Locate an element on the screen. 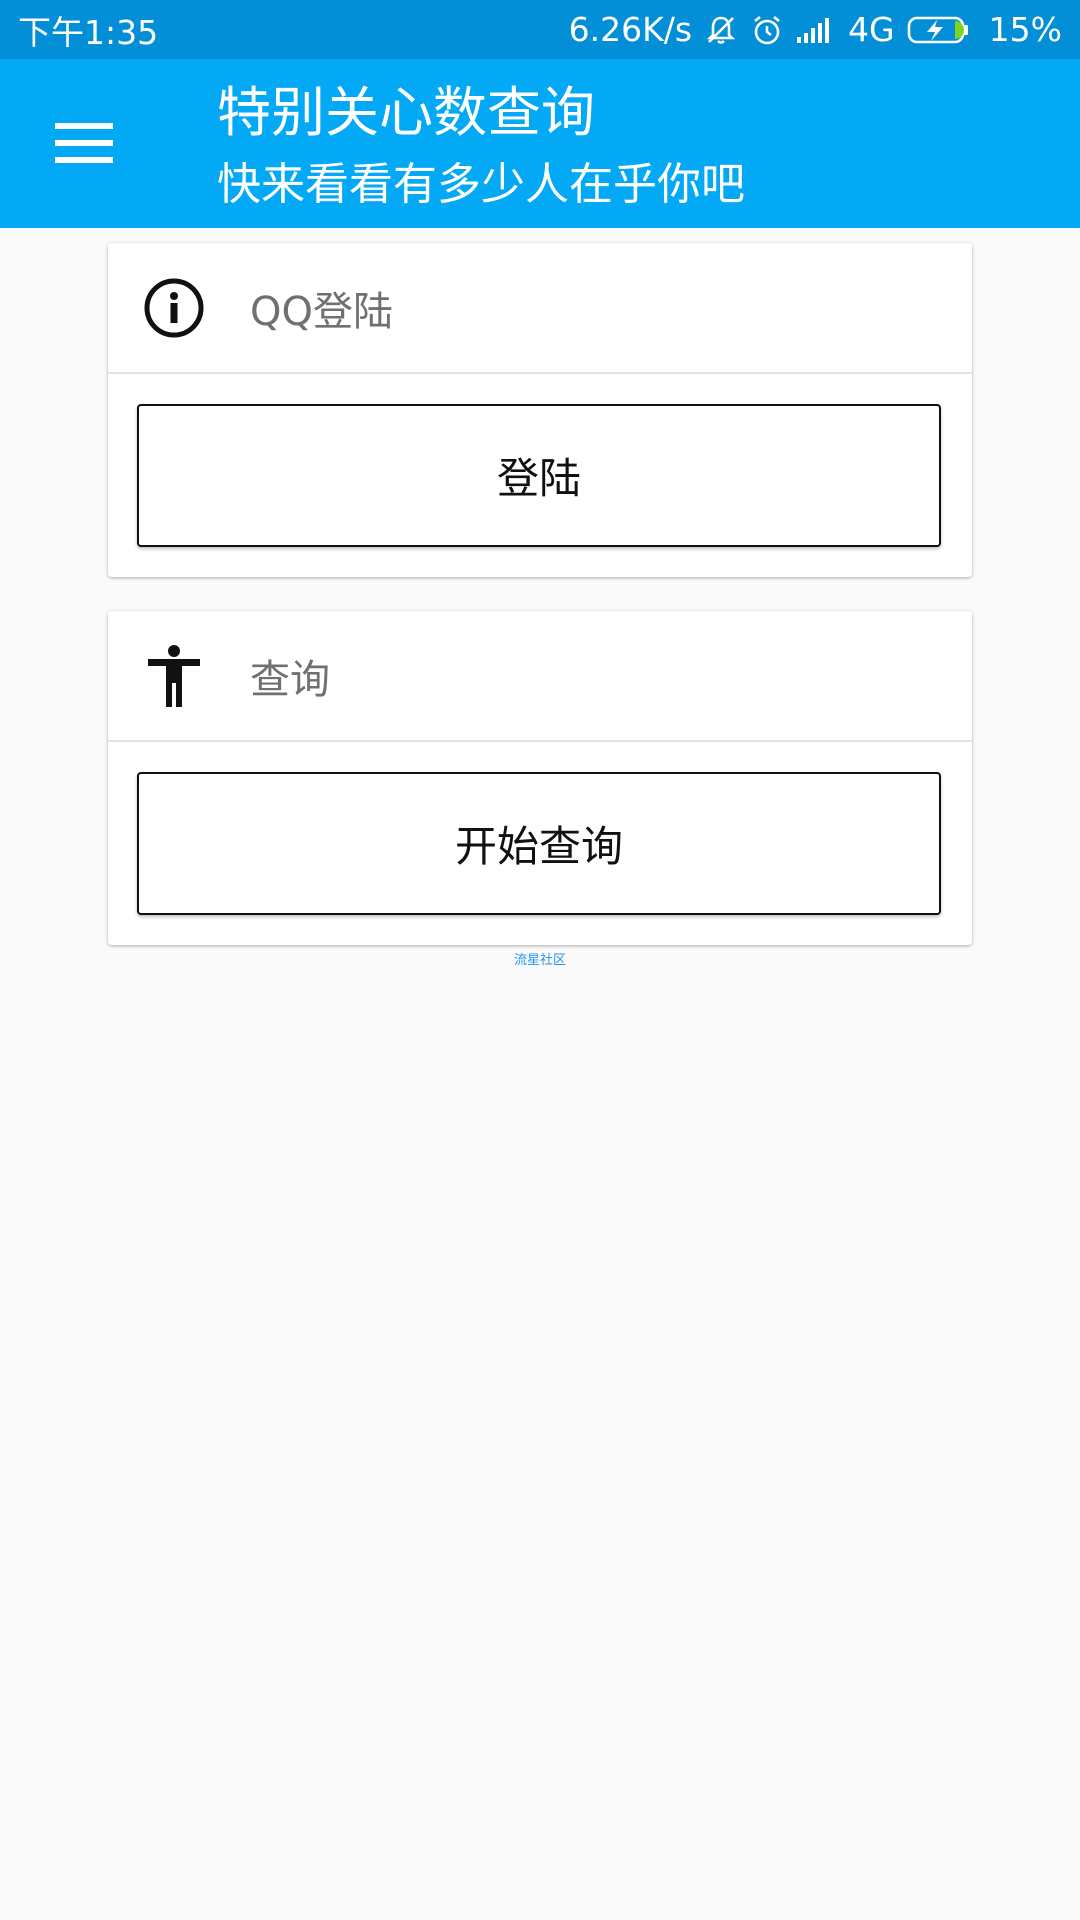 The width and height of the screenshot is (1080, 1920). menu-button is located at coordinates (84, 143).